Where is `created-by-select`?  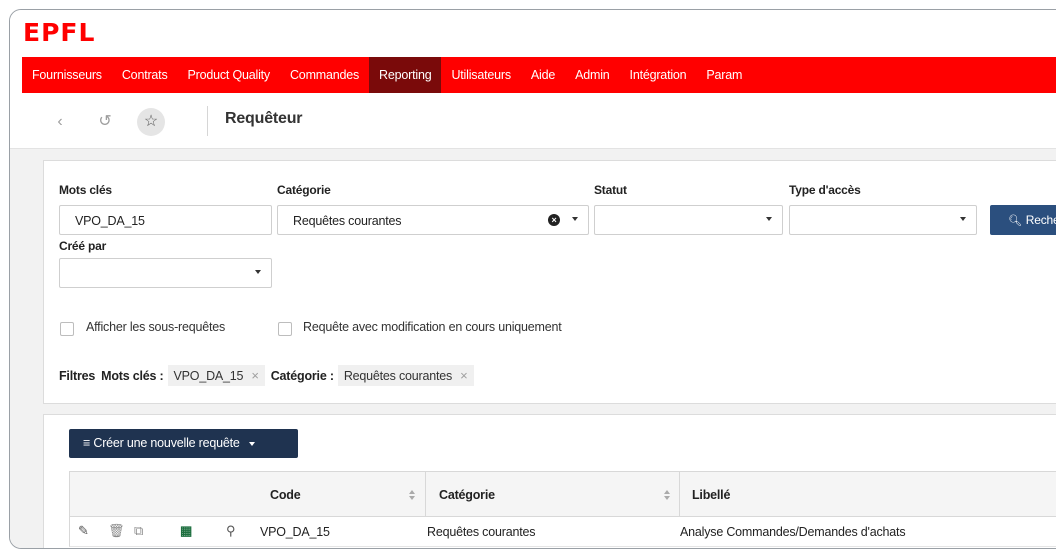
created-by-select is located at coordinates (165, 273).